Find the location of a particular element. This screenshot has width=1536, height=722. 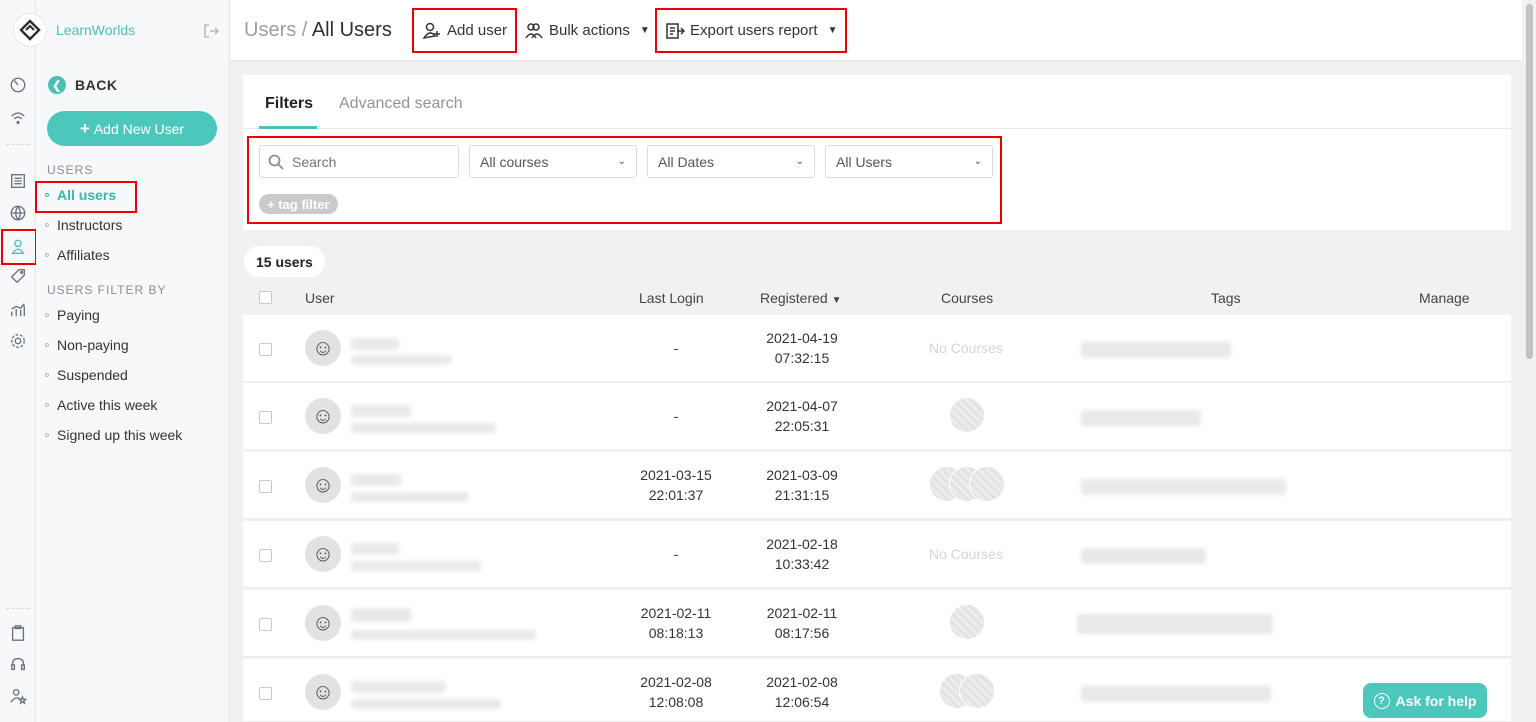

filter-item-paying: Paying is located at coordinates (72, 315).